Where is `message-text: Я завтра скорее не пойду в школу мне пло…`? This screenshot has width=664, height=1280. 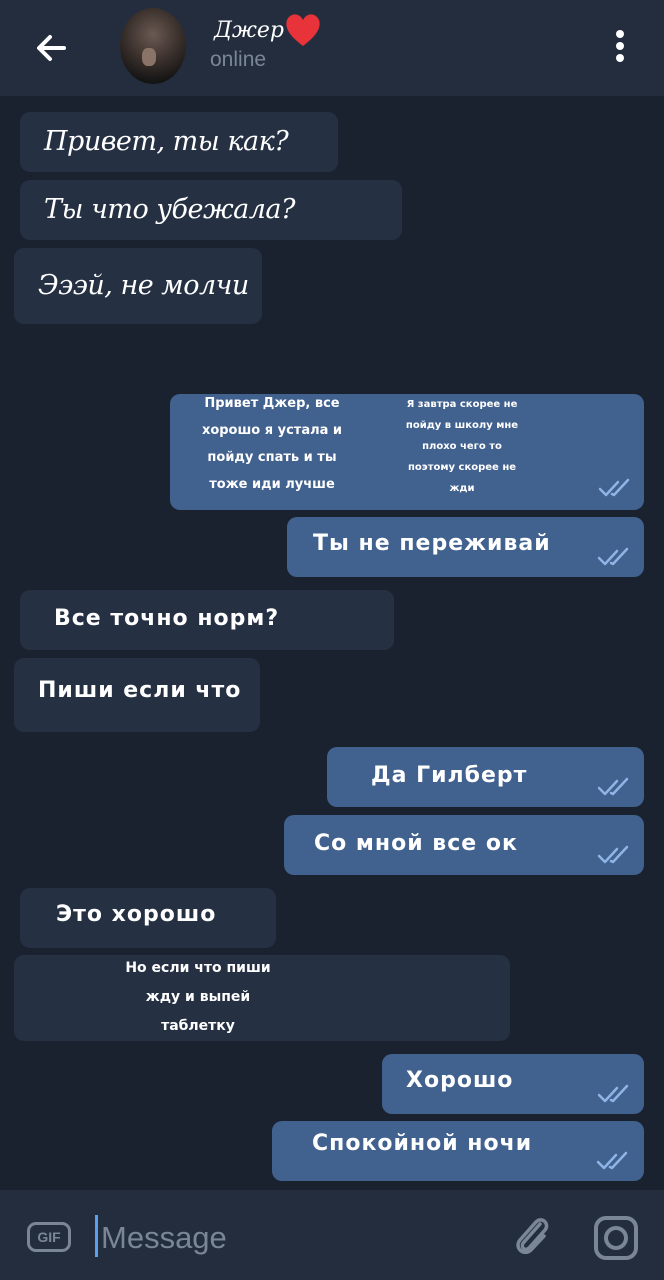
message-text: Я завтра скорее не пойду в школу мне пло… is located at coordinates (462, 446).